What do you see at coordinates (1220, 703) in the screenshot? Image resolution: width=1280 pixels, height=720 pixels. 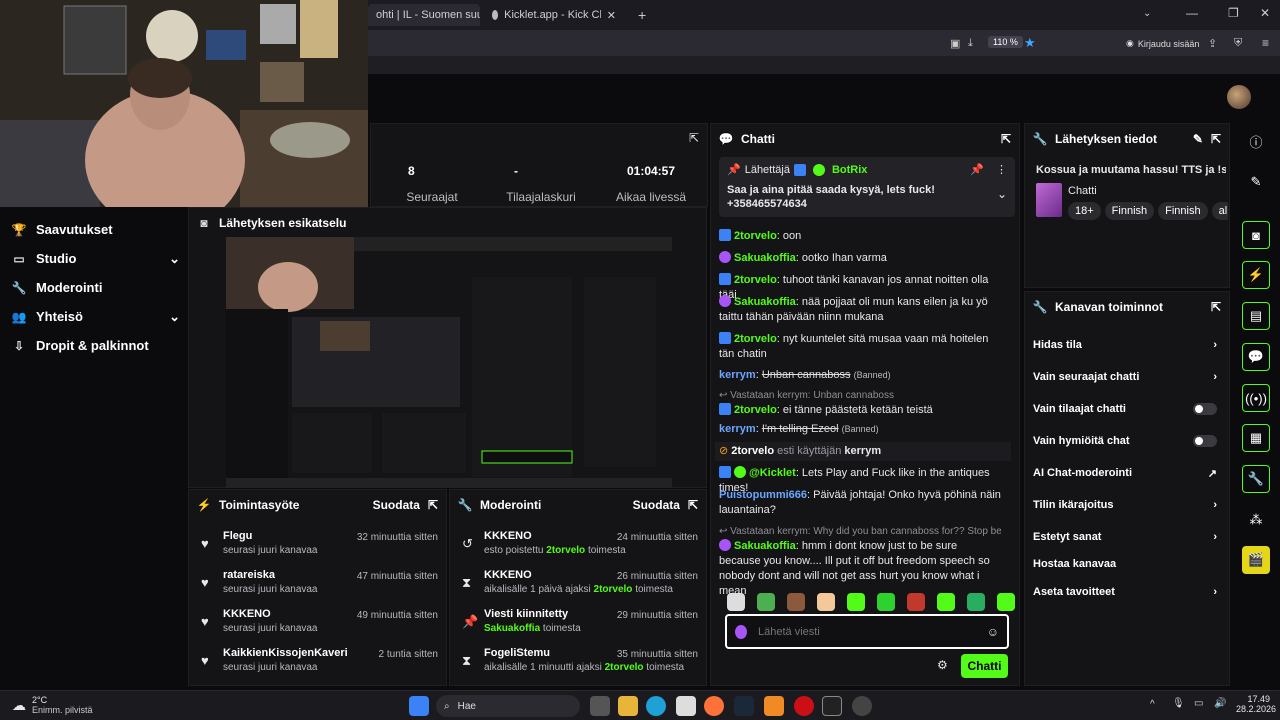 I see `volume-icon: 🔊` at bounding box center [1220, 703].